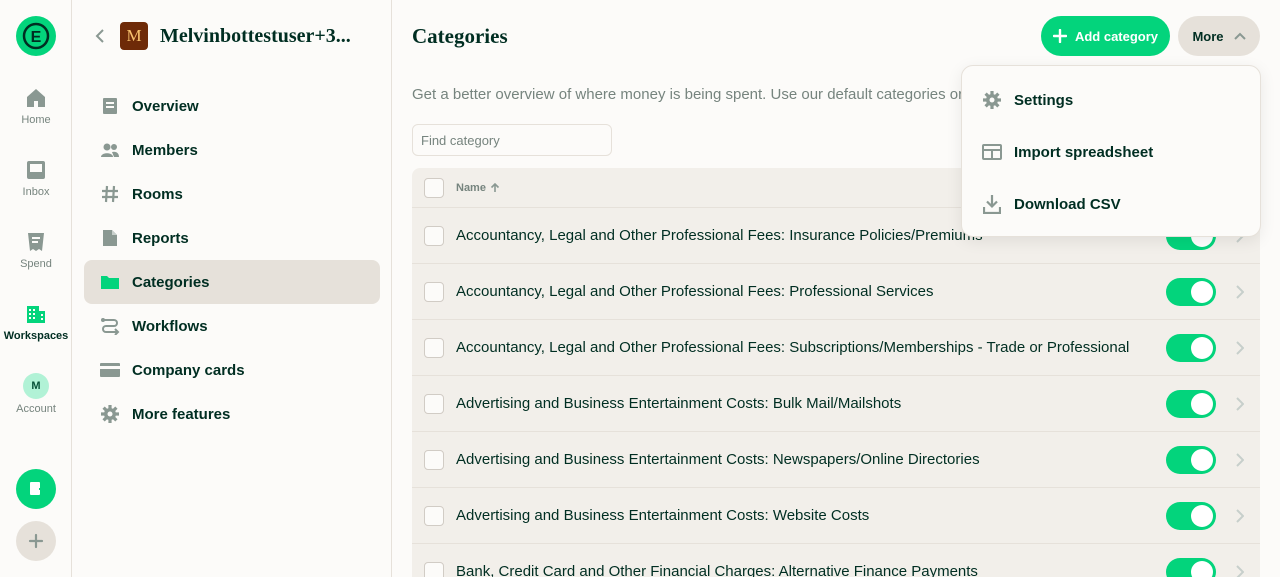 Image resolution: width=1280 pixels, height=577 pixels. What do you see at coordinates (992, 152) in the screenshot?
I see `table-icon` at bounding box center [992, 152].